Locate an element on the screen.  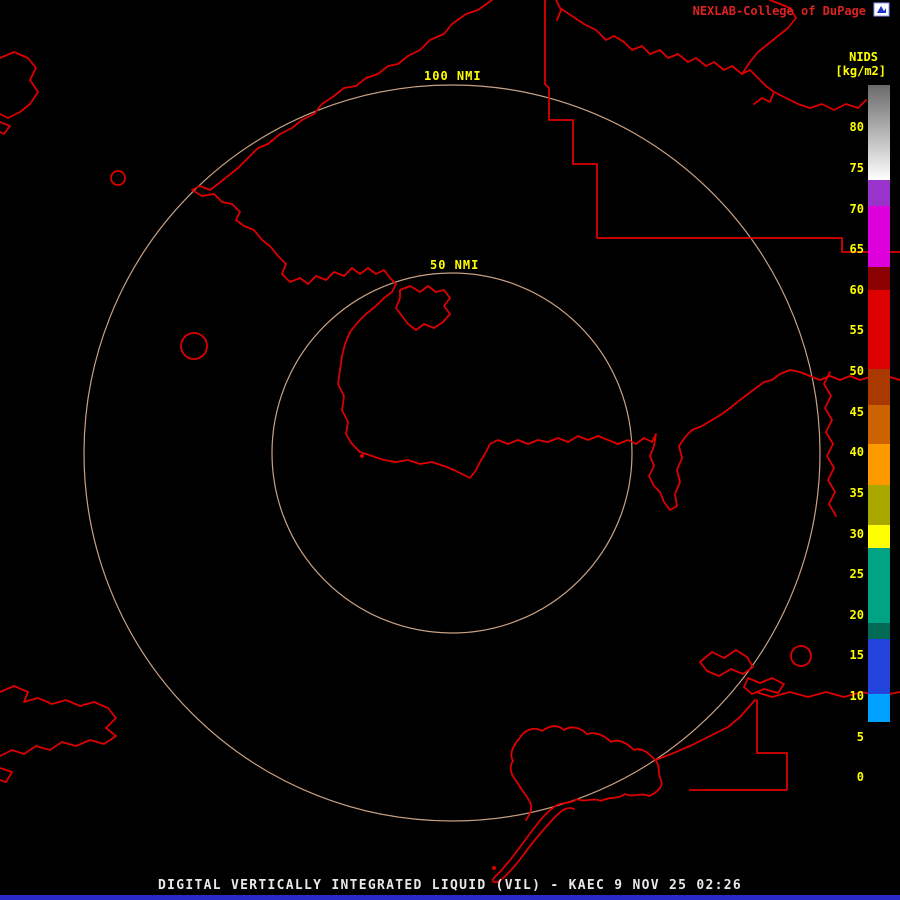
colorbar-tick-label: 0 is located at coordinates (860, 777).